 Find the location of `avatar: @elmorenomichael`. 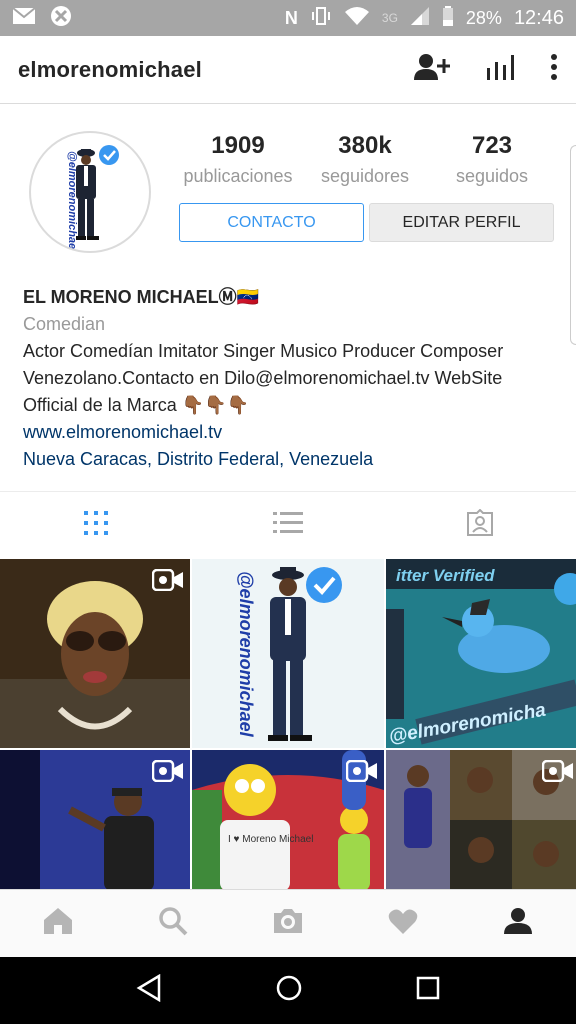

avatar: @elmorenomichael is located at coordinates (90, 192).